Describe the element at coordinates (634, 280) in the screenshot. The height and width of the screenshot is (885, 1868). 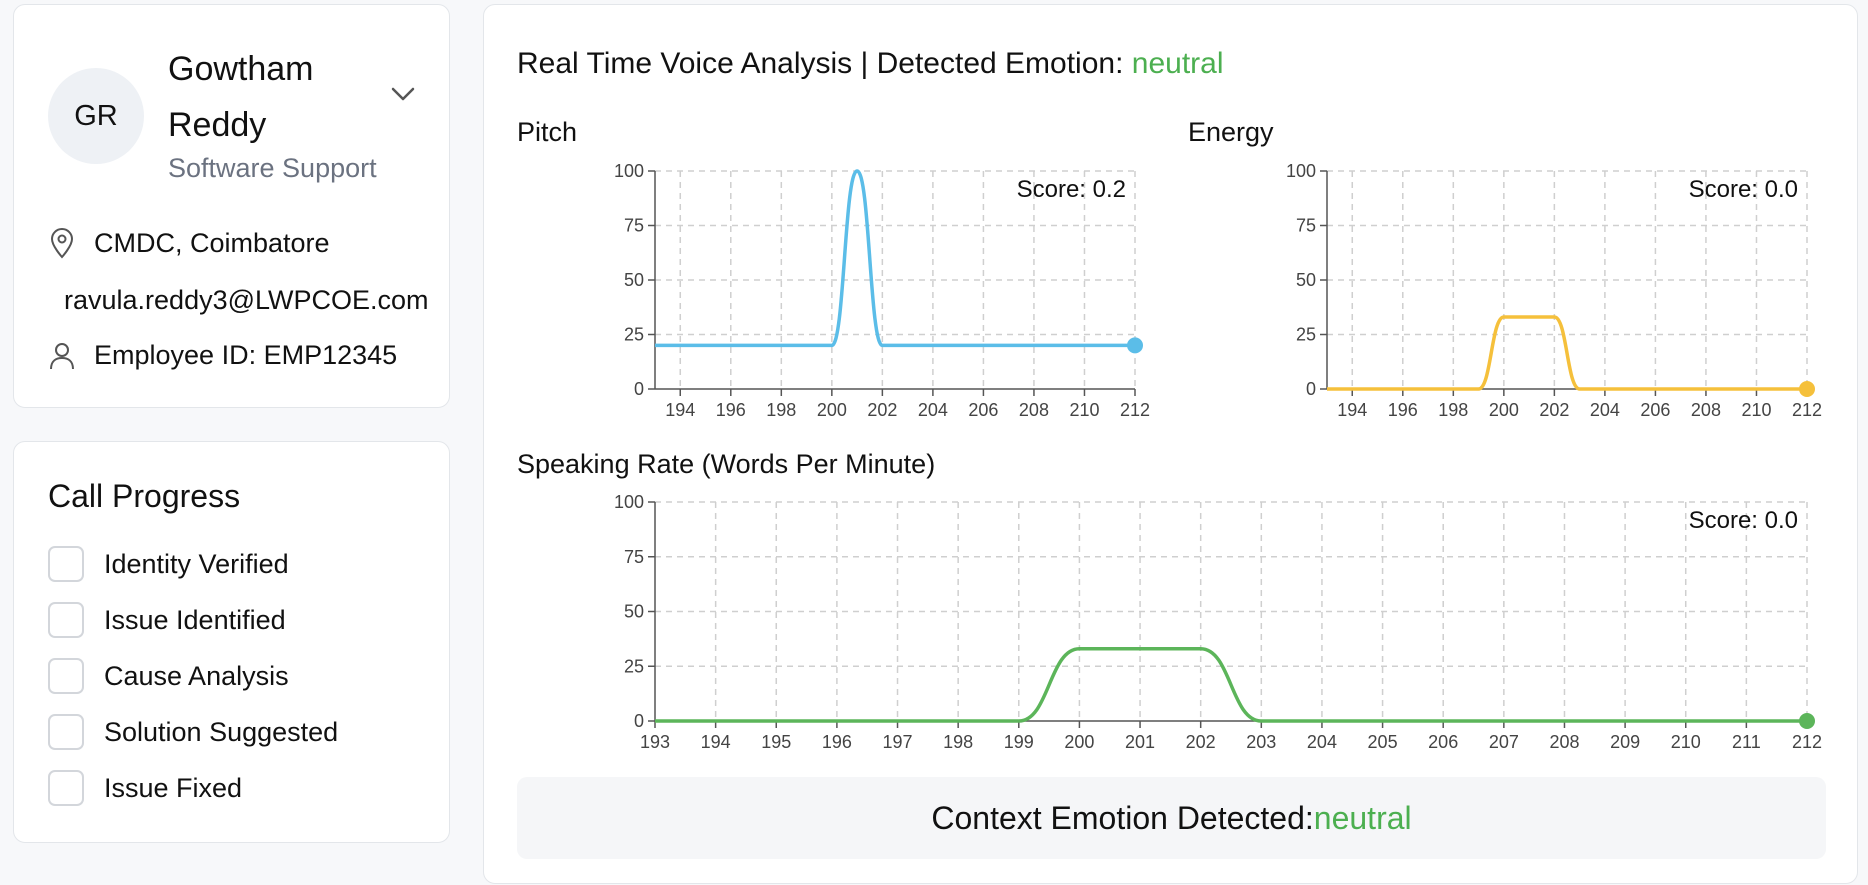
I see `pitch-y-tick-label: 50` at that location.